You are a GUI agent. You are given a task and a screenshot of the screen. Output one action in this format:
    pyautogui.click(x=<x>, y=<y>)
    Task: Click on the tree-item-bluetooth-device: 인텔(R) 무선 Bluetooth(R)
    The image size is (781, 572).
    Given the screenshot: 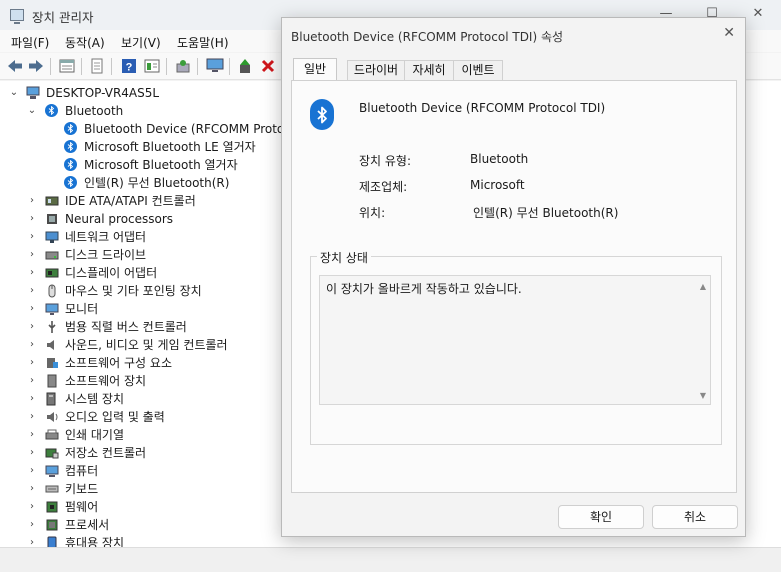 What is the action you would take?
    pyautogui.click(x=142, y=183)
    